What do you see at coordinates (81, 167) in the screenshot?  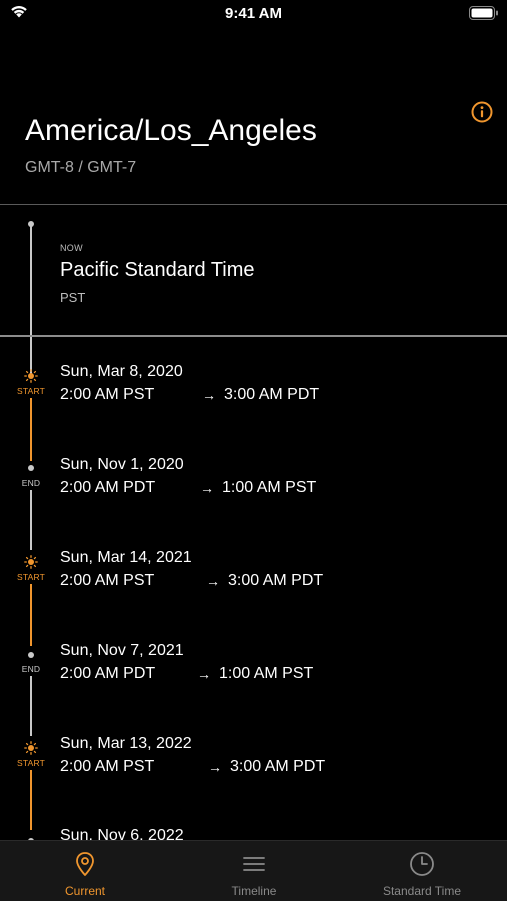 I see `timezone-offset: GMT-8 / GMT-7` at bounding box center [81, 167].